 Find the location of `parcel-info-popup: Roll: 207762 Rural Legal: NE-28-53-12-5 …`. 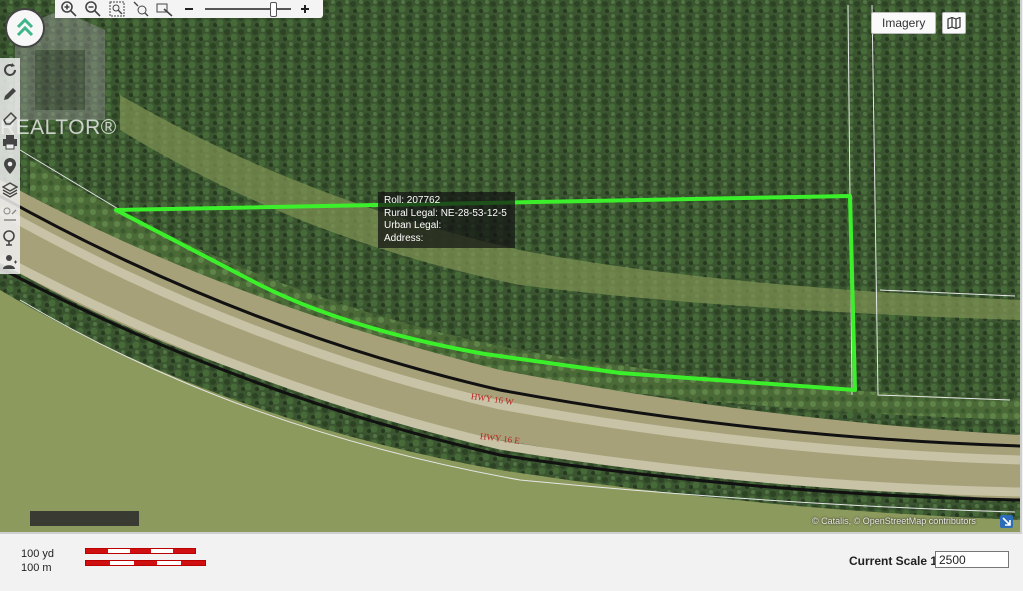

parcel-info-popup: Roll: 207762 Rural Legal: NE-28-53-12-5 … is located at coordinates (446, 220).